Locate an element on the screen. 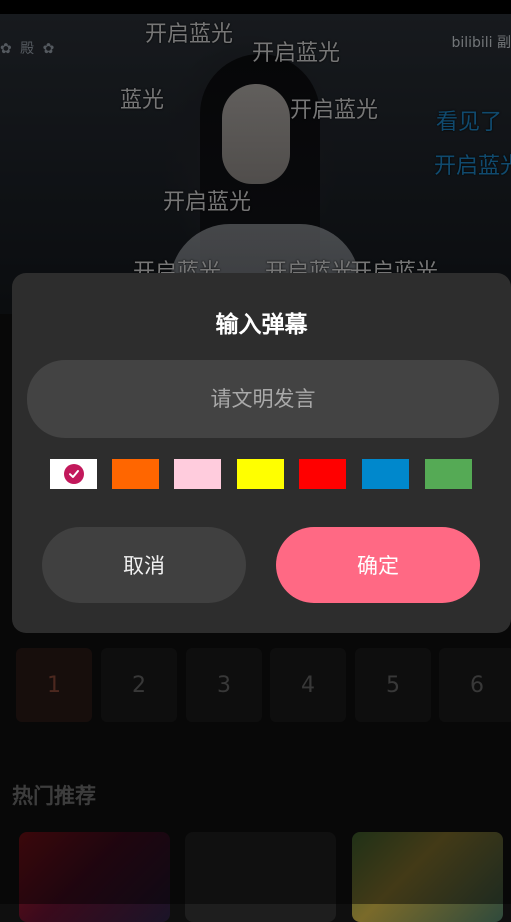 The height and width of the screenshot is (922, 511). danmaku-input is located at coordinates (263, 399).